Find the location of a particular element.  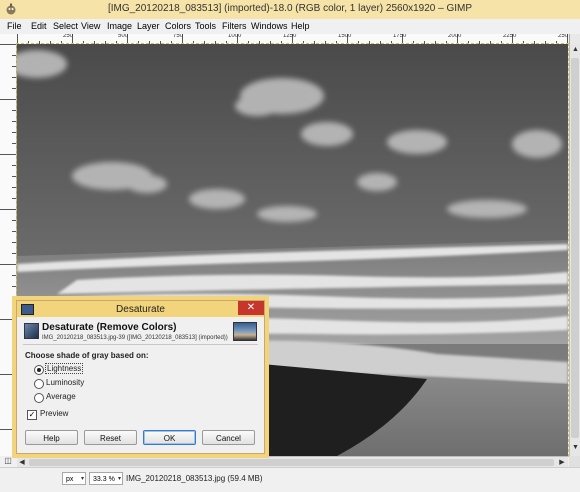

zoom-corner is located at coordinates (574, 461).